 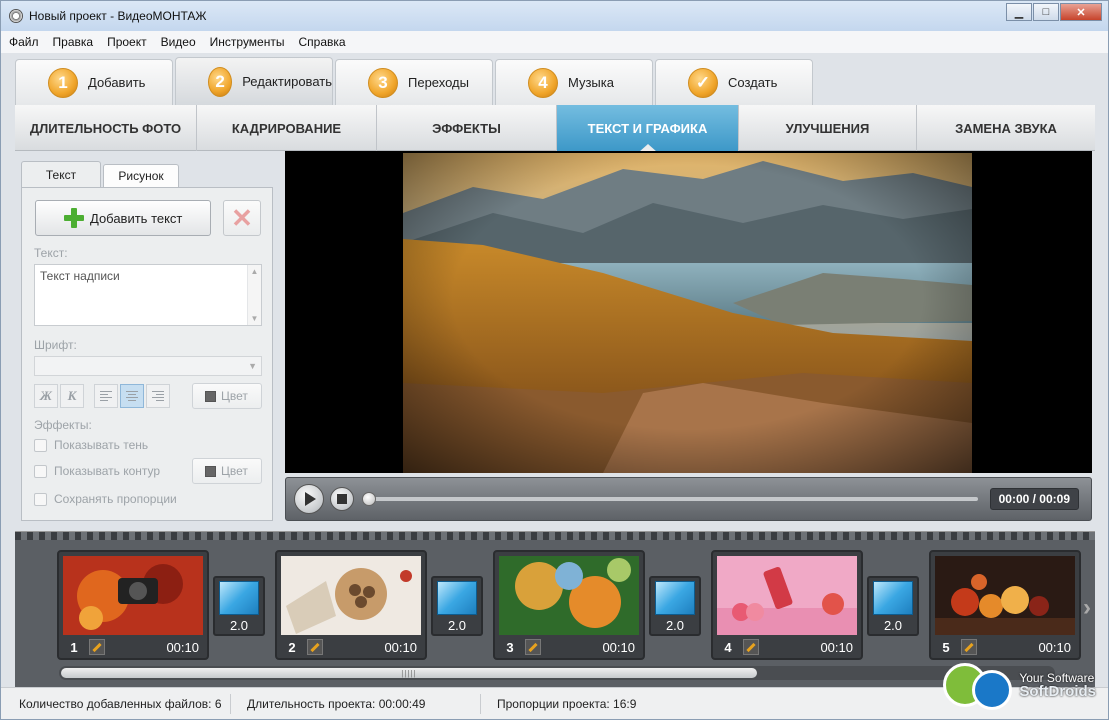 I want to click on slide-1: 1 00:10, so click(x=133, y=605).